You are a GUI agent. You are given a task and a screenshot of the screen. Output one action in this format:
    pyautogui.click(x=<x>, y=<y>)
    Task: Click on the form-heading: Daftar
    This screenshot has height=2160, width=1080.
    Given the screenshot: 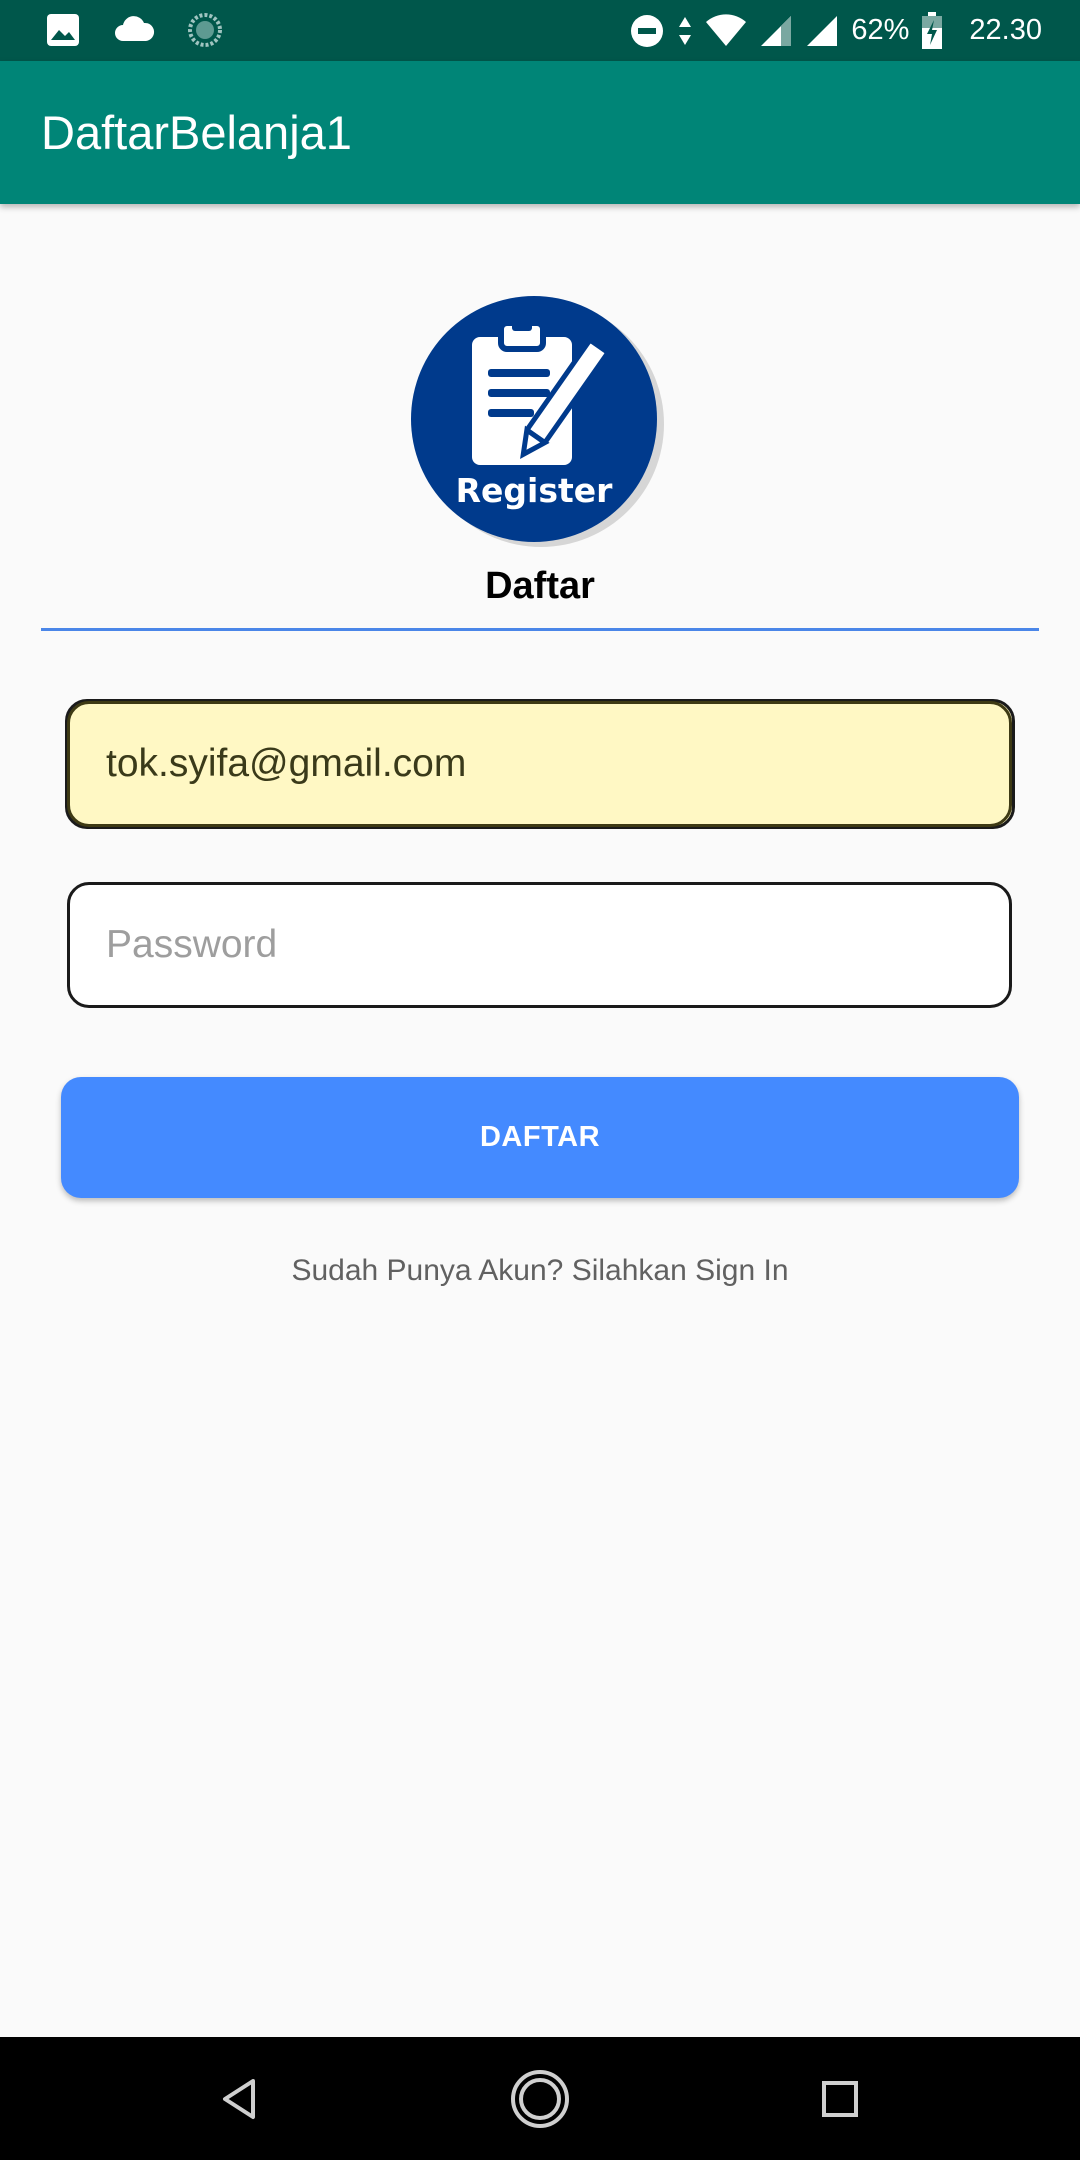 What is the action you would take?
    pyautogui.click(x=540, y=586)
    